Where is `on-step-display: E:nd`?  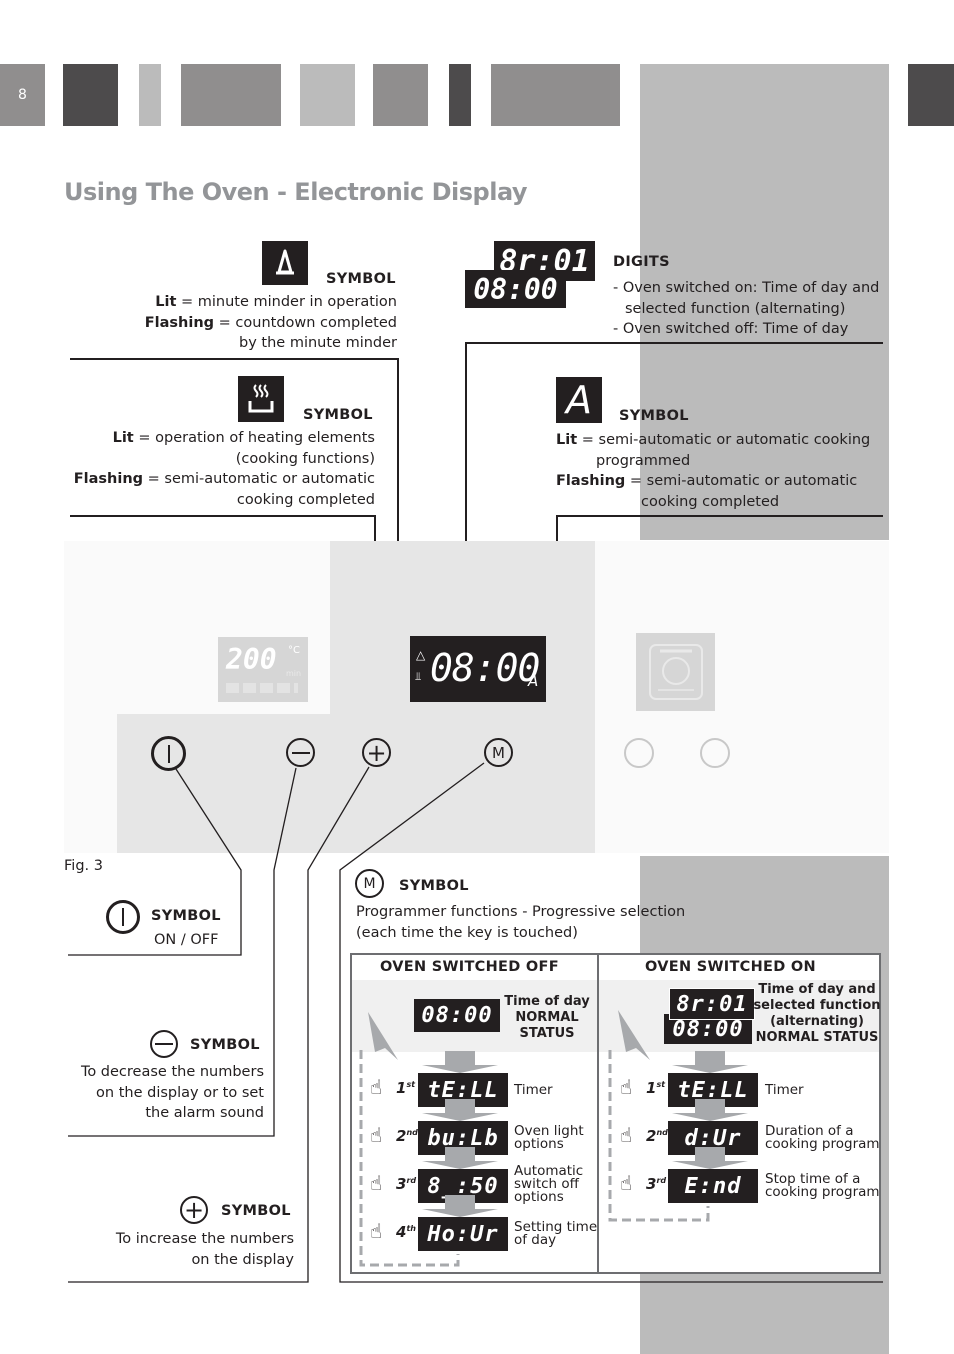 on-step-display: E:nd is located at coordinates (713, 1186).